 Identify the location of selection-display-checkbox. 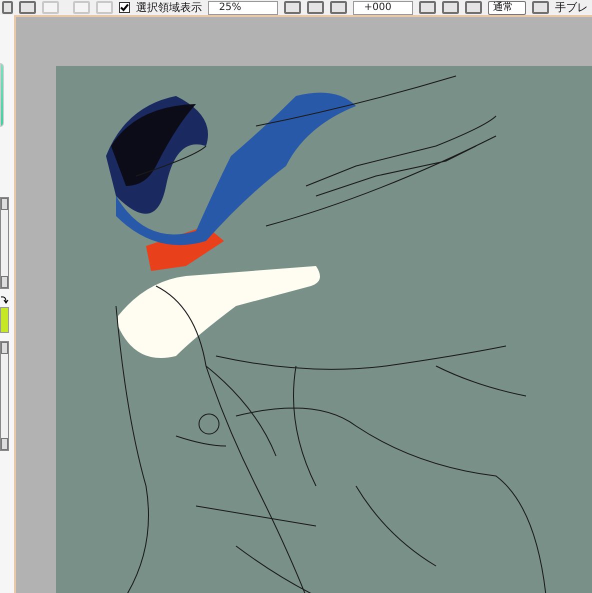
(124, 7).